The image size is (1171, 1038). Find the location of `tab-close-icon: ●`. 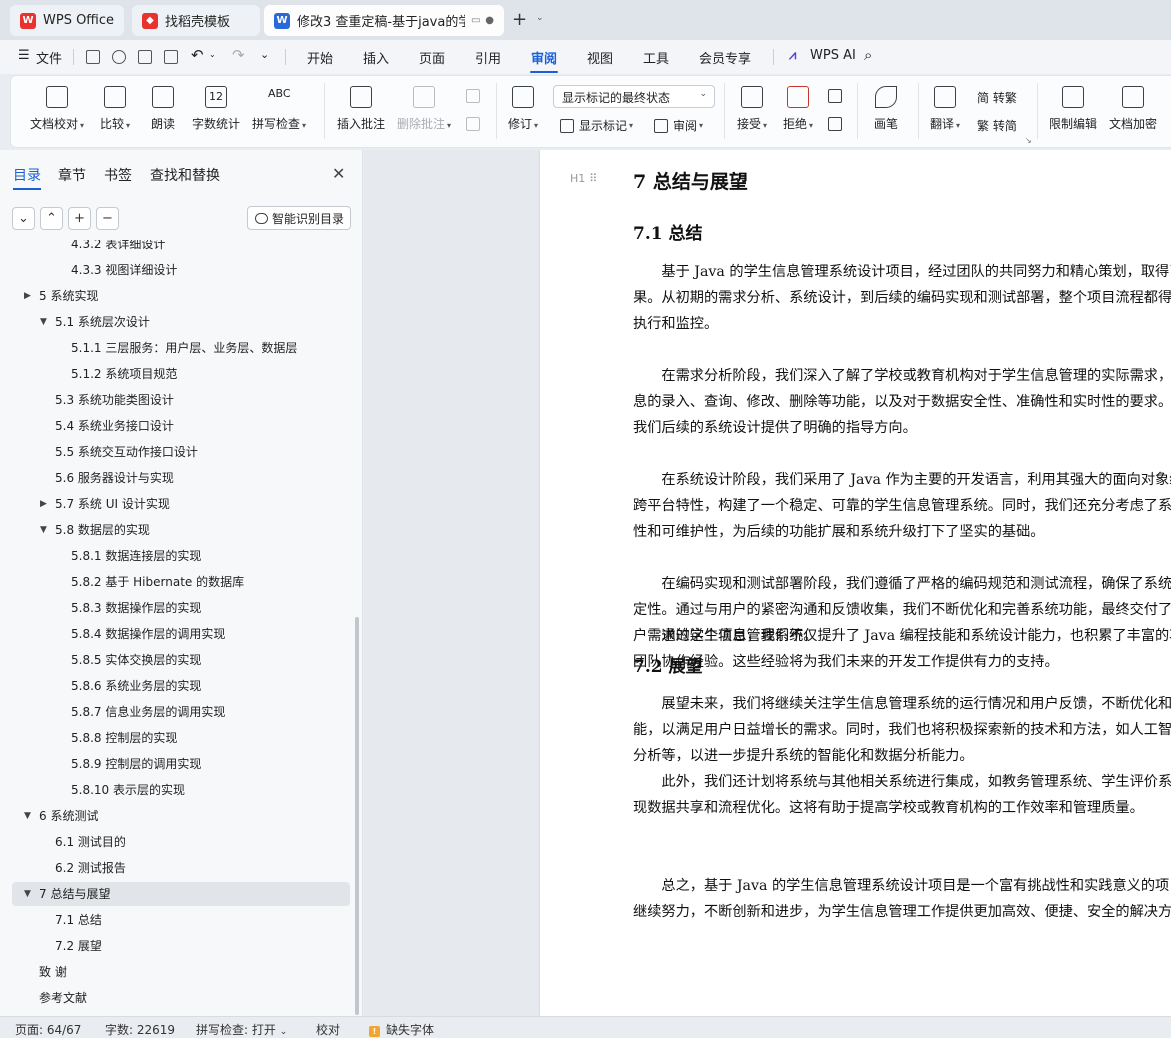

tab-close-icon: ● is located at coordinates (489, 20).